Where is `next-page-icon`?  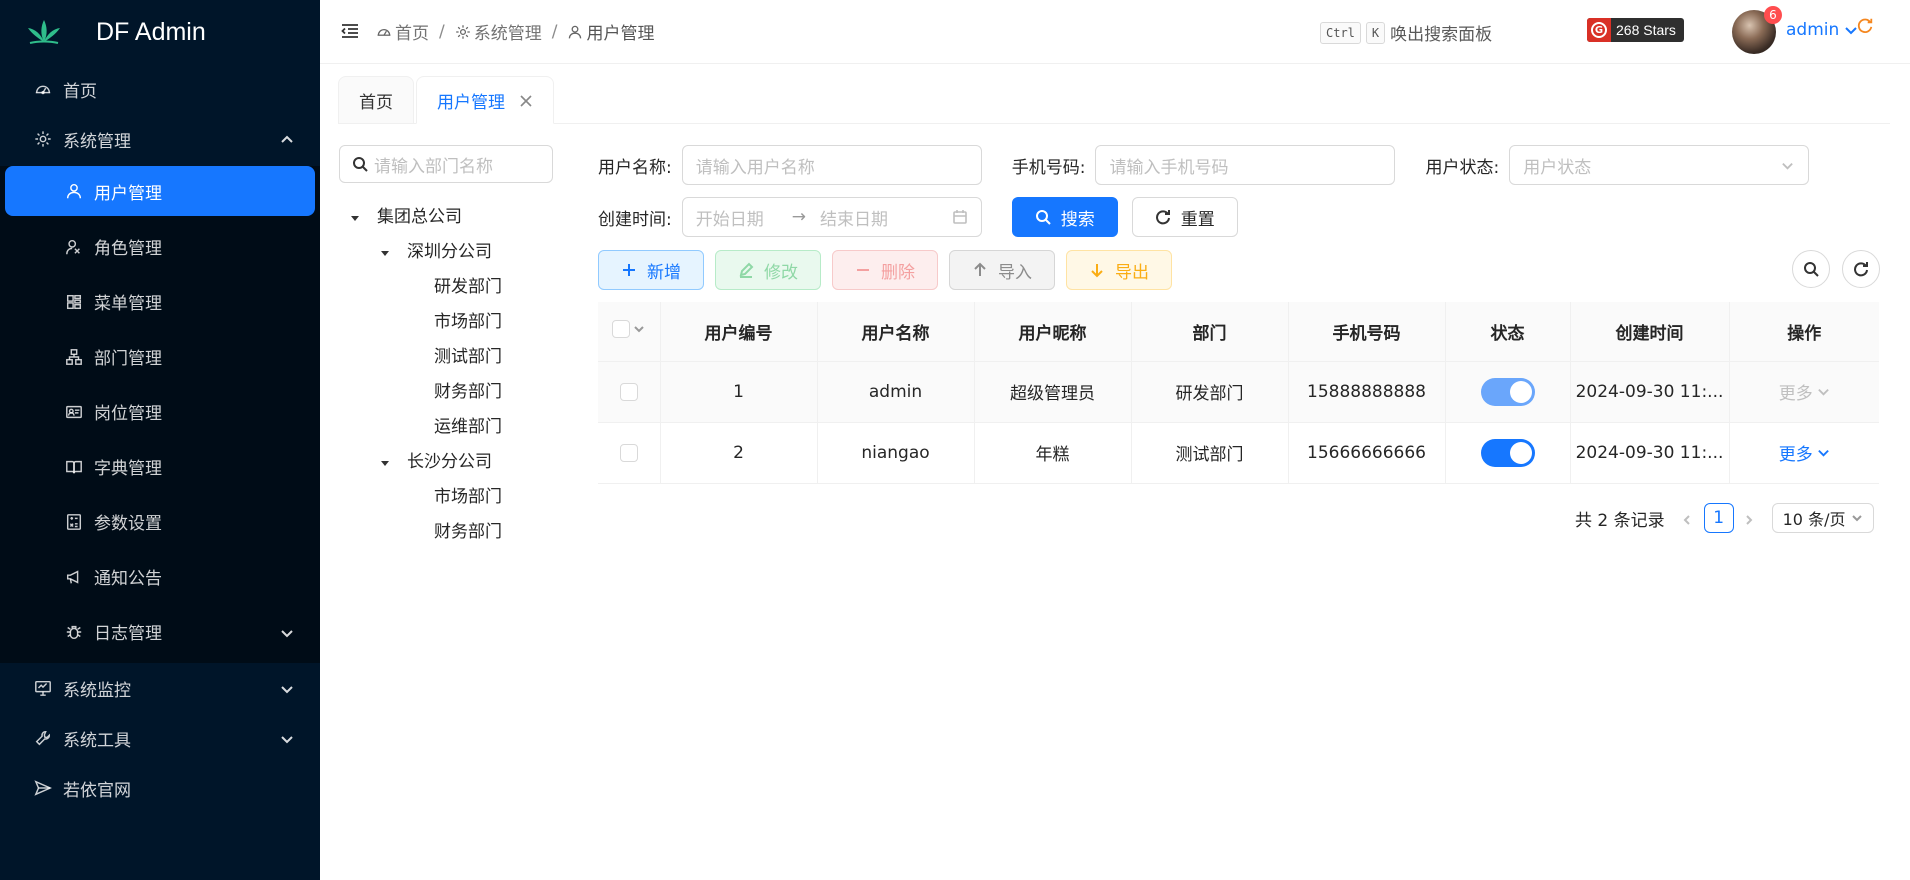 next-page-icon is located at coordinates (1750, 518).